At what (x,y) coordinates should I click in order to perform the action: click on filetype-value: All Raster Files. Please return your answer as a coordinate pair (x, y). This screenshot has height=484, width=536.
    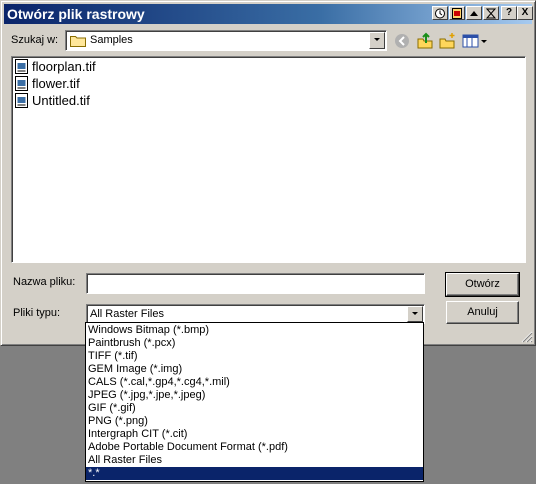
    Looking at the image, I should click on (127, 314).